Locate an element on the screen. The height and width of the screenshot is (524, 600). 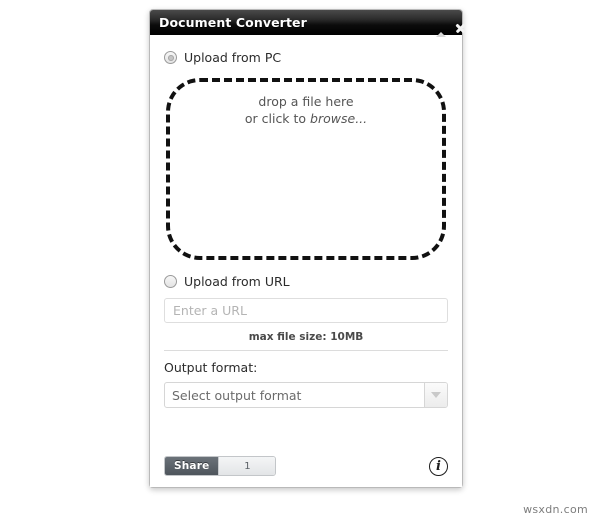
upload-from-pc-label: Upload from PC is located at coordinates (233, 57).